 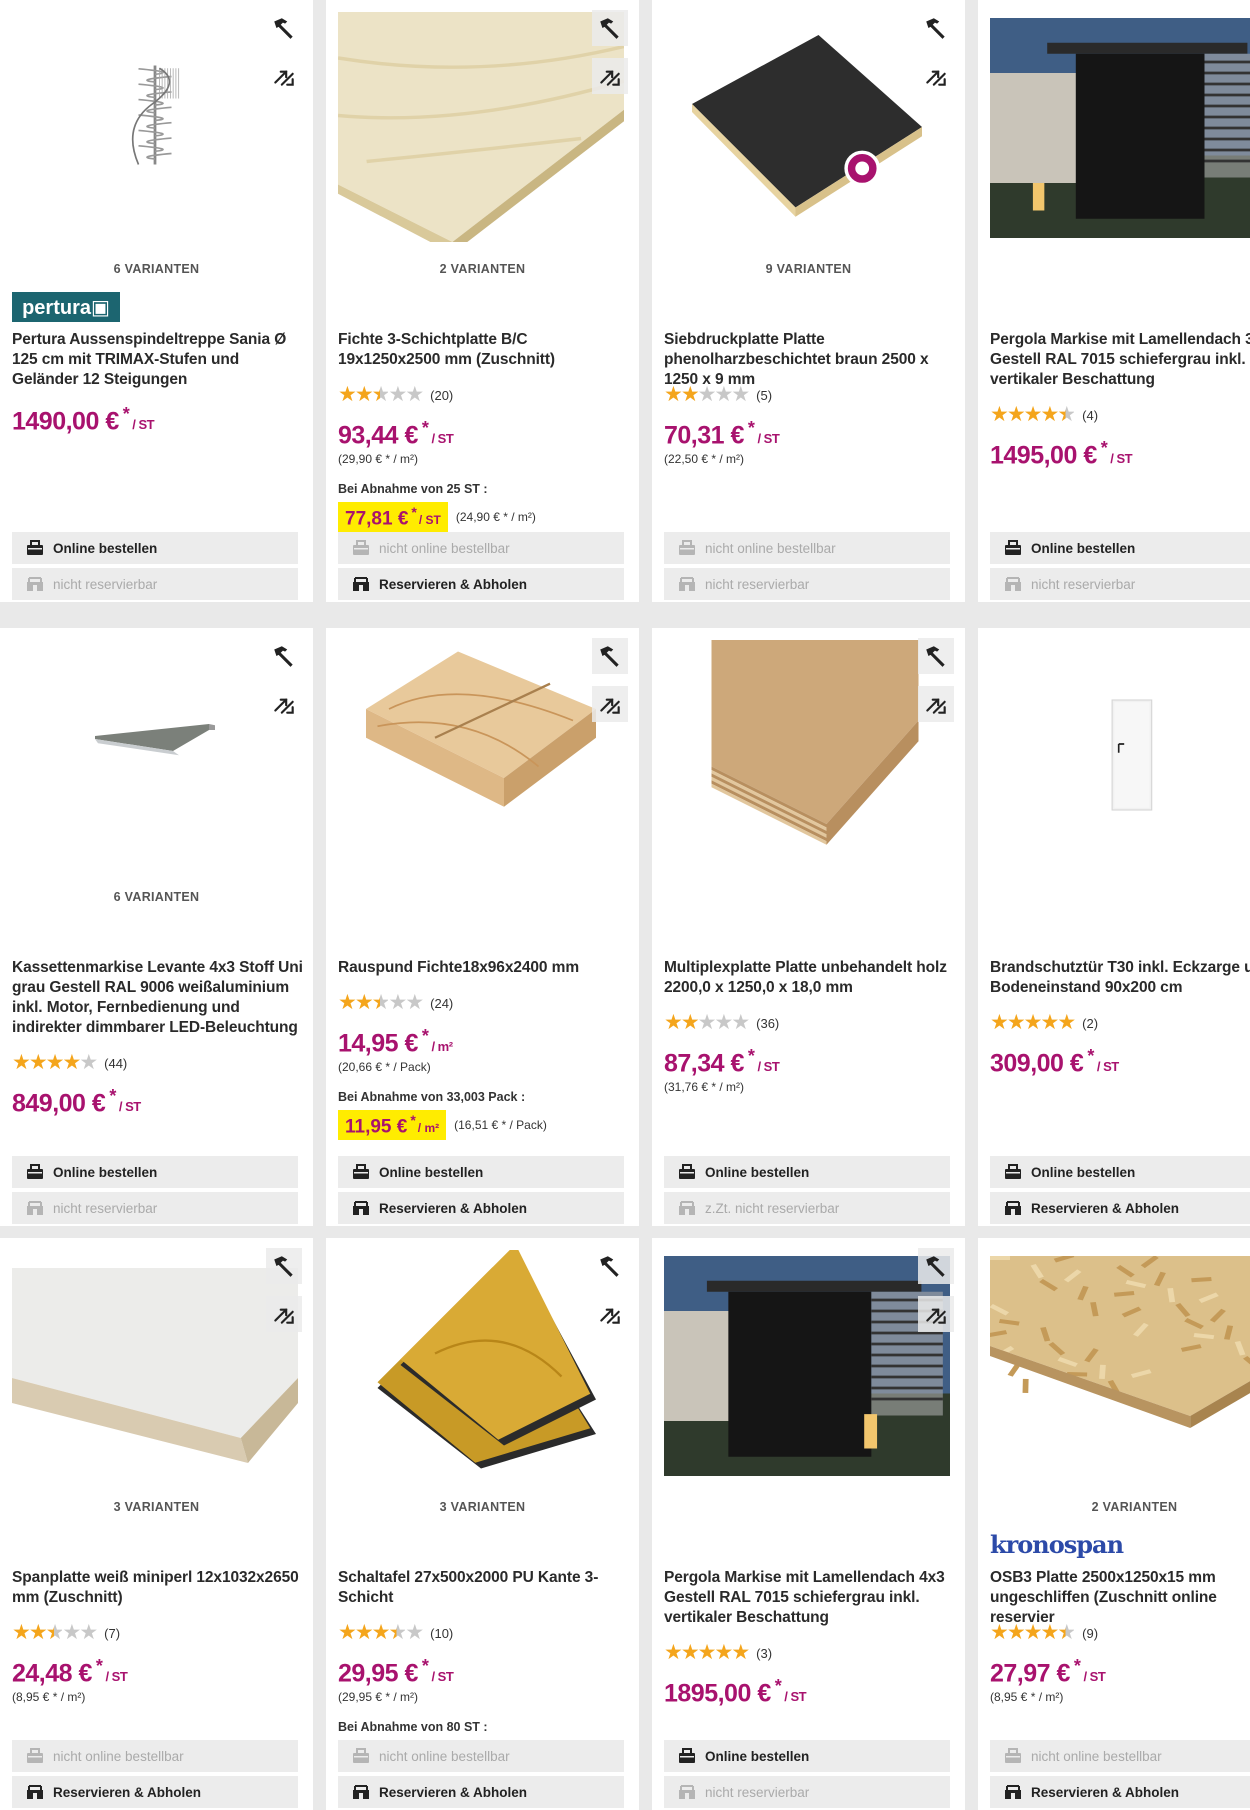 I want to click on product-rating: ★ ★ ★ ★ ★ (5), so click(x=718, y=395).